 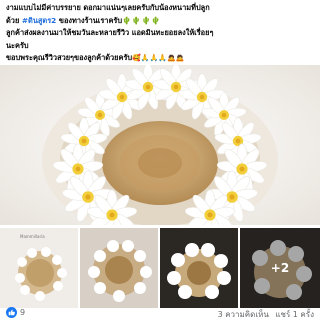 What do you see at coordinates (141, 20) in the screenshot?
I see `cactus-emoji: 🌵🌵🌵🌵` at bounding box center [141, 20].